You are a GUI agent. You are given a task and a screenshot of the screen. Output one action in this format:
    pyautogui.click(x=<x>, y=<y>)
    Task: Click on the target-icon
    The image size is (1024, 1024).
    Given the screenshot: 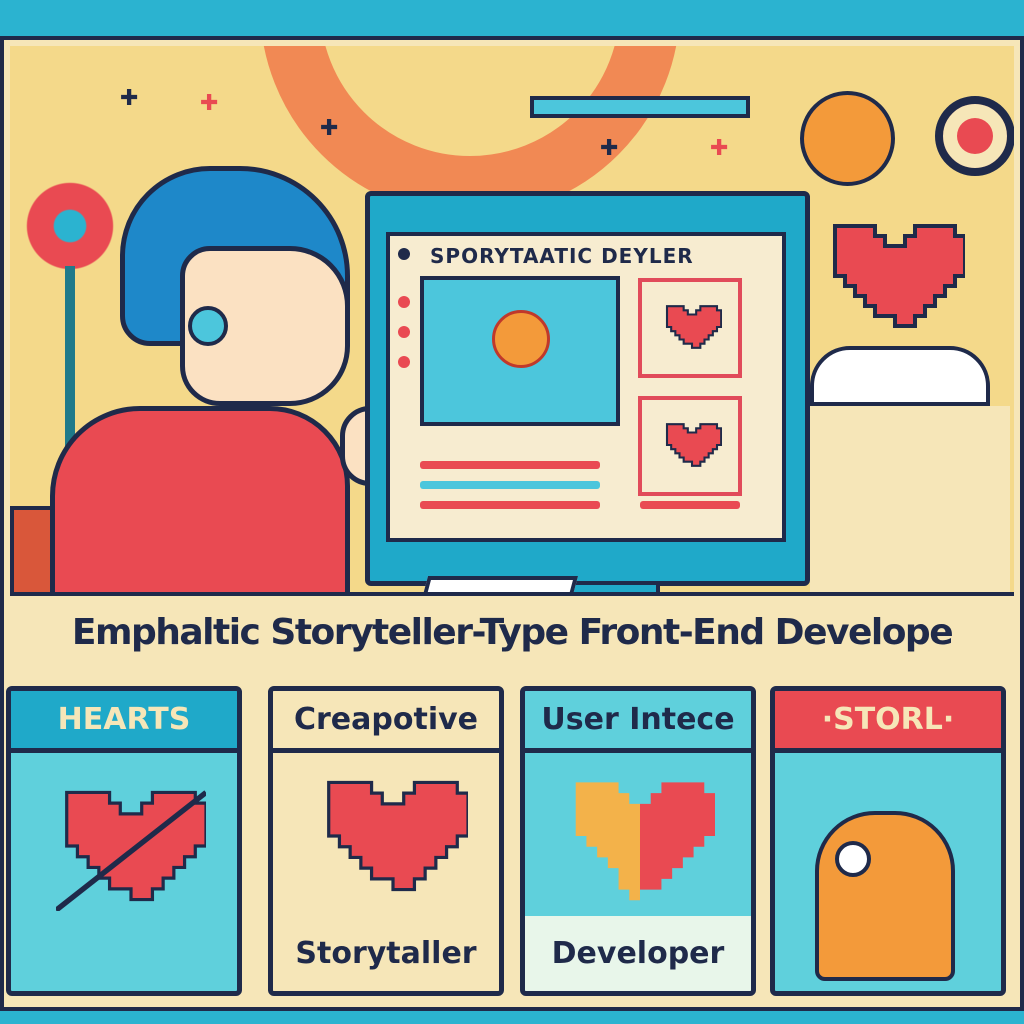 What is the action you would take?
    pyautogui.click(x=974, y=136)
    